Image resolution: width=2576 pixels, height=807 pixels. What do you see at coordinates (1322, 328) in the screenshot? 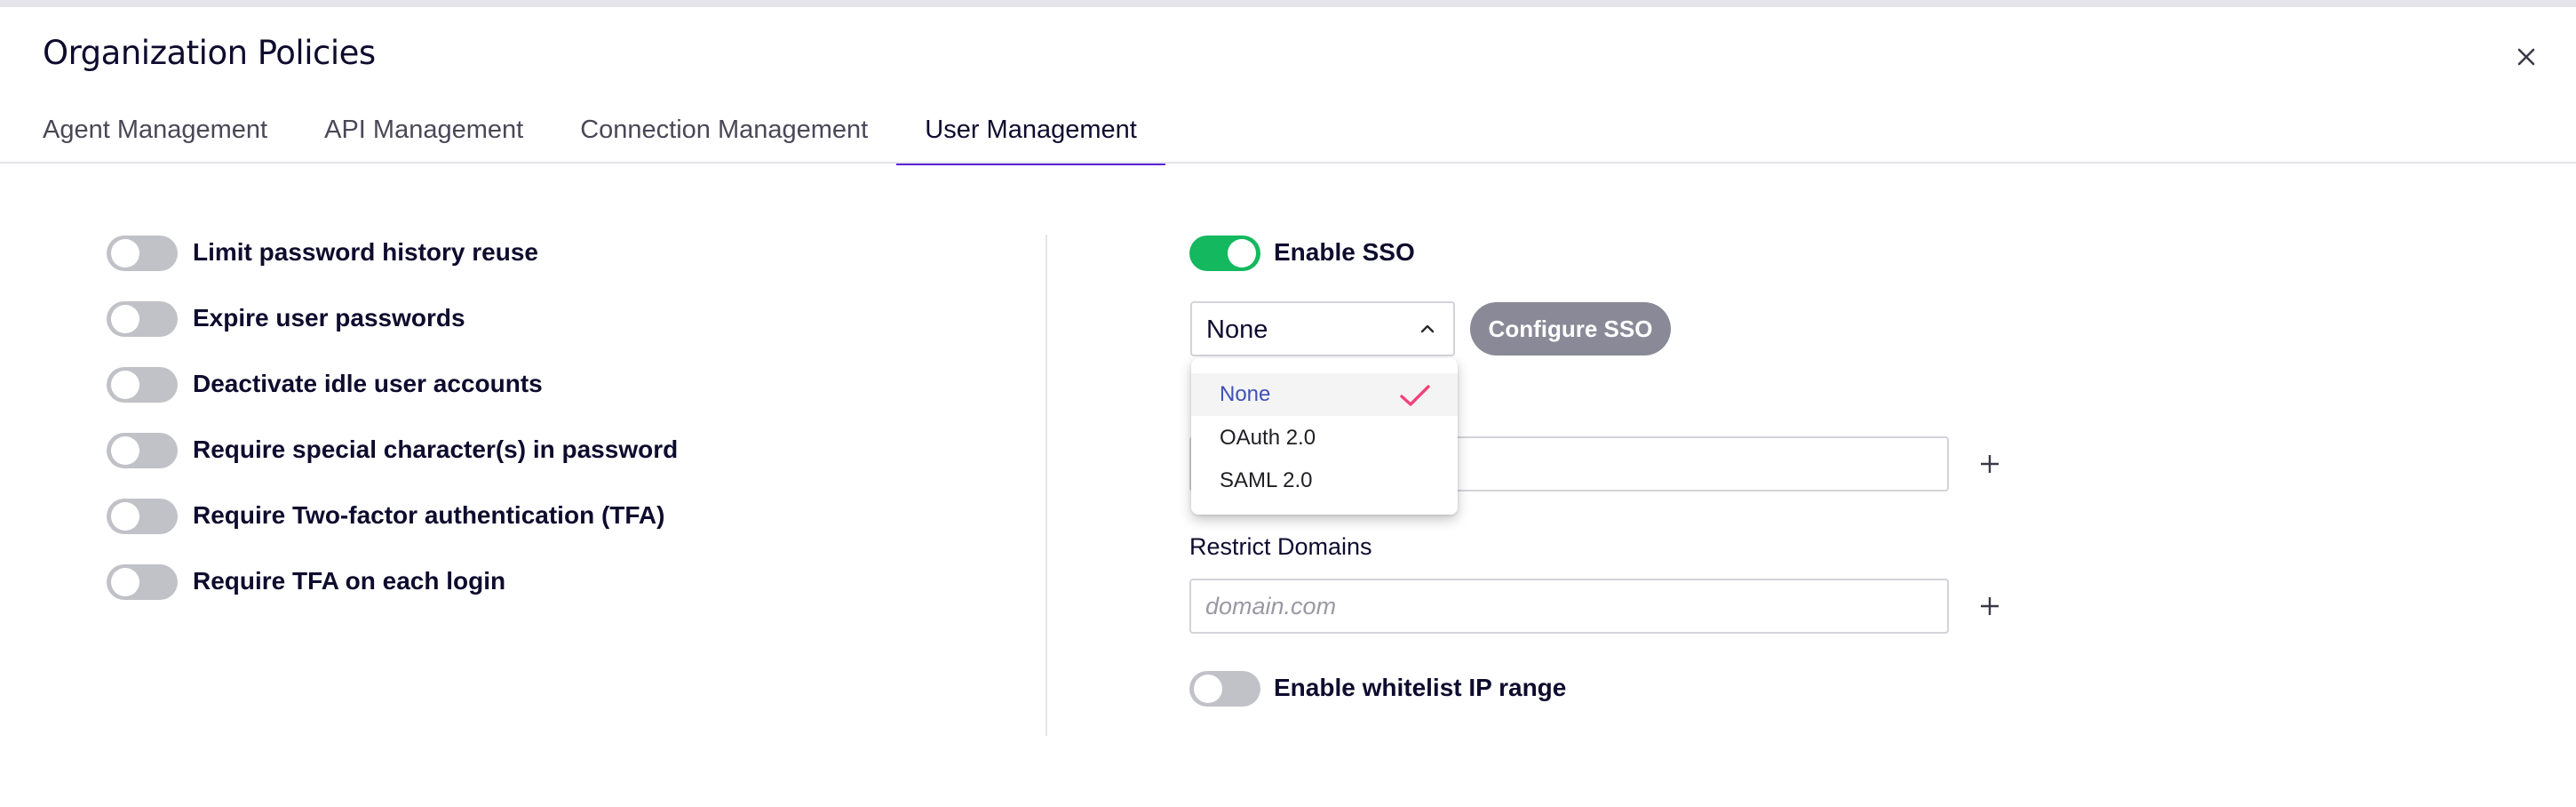
I see `sso-type-select: None` at bounding box center [1322, 328].